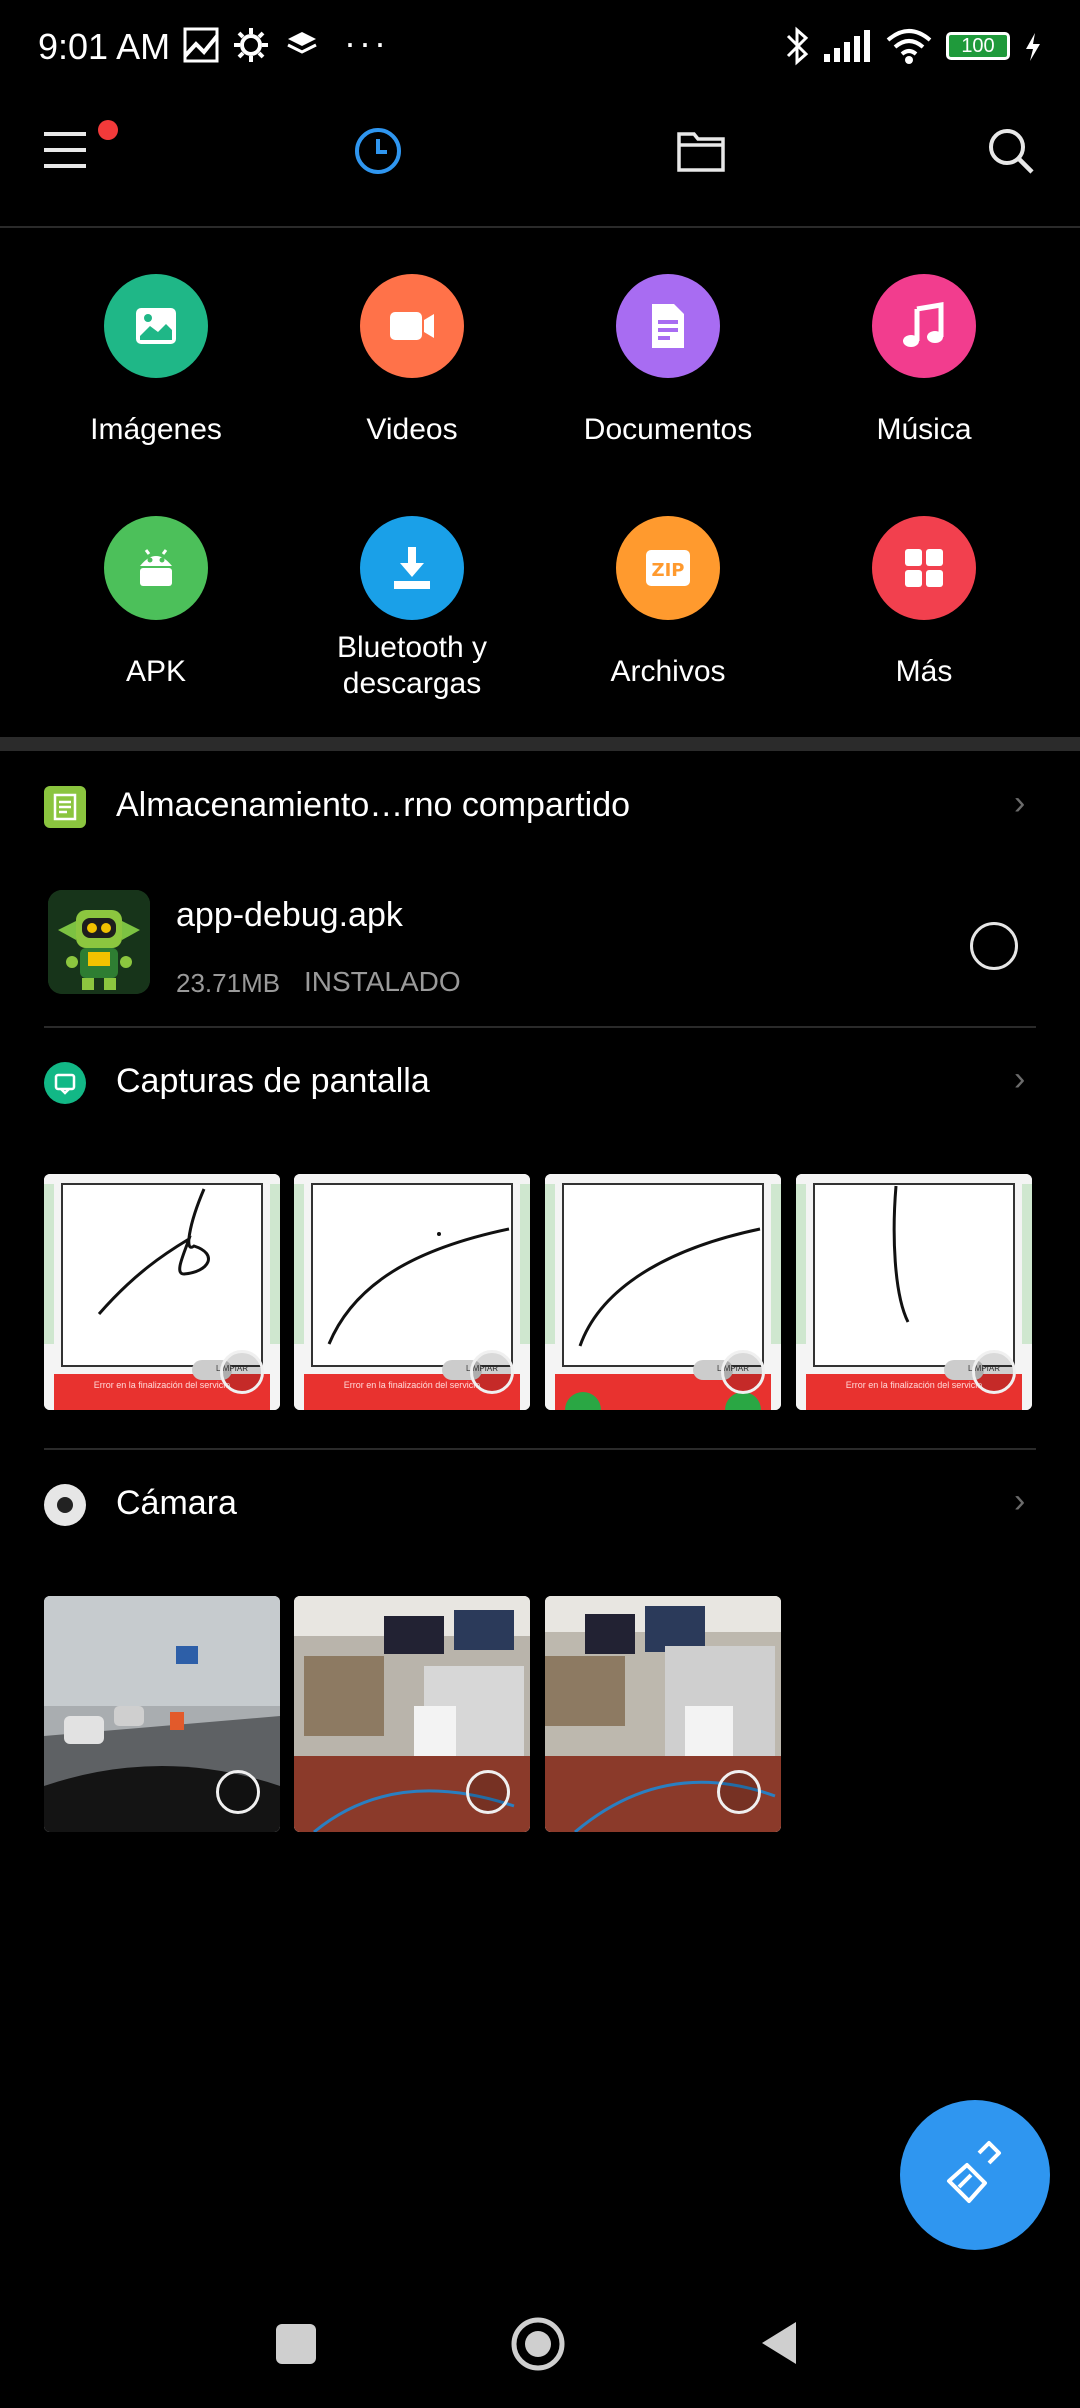  Describe the element at coordinates (668, 671) in the screenshot. I see `category-label: Archivos` at that location.